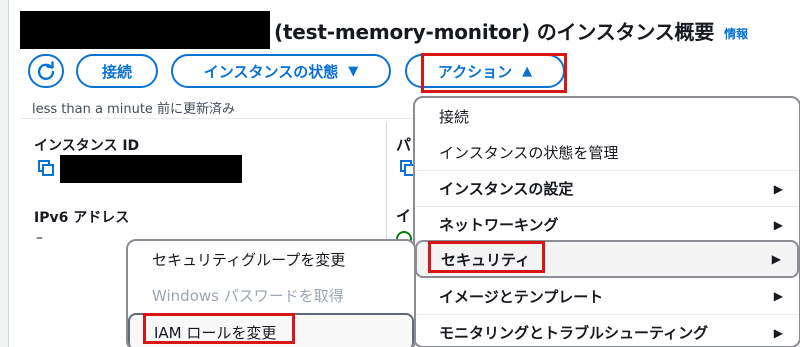 The width and height of the screenshot is (800, 347). I want to click on refresh-icon, so click(46, 71).